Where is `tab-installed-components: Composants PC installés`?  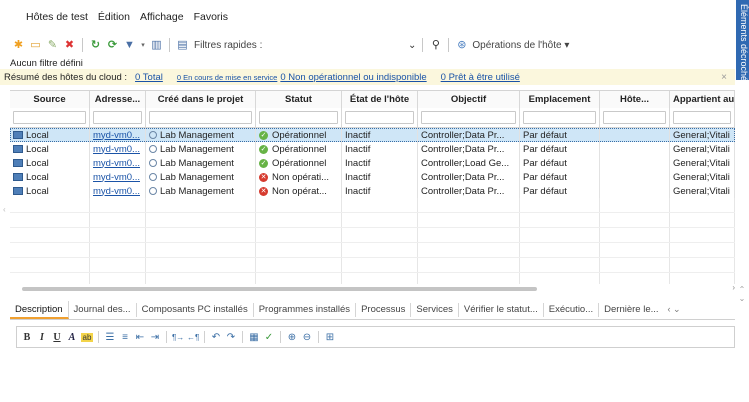
tab-installed-components: Composants PC installés is located at coordinates (195, 309).